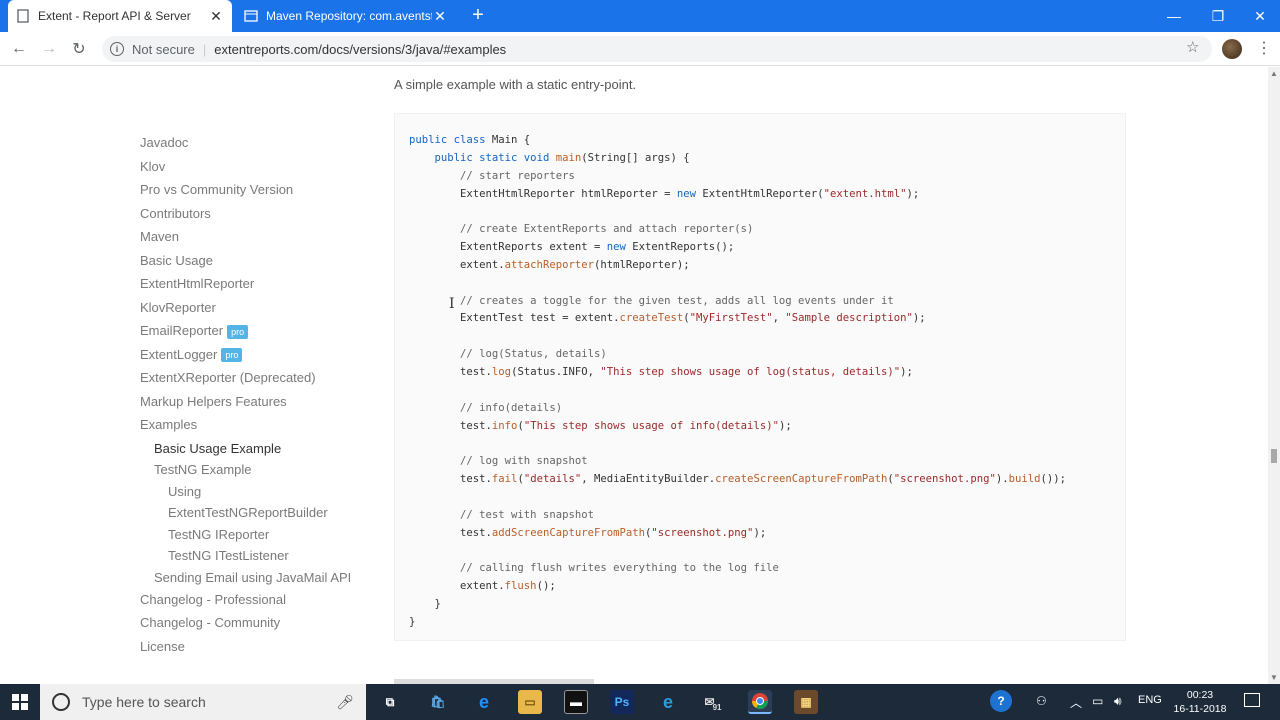 Image resolution: width=1280 pixels, height=720 pixels. I want to click on tab-extent: Extent - Report API & Server ✕, so click(120, 16).